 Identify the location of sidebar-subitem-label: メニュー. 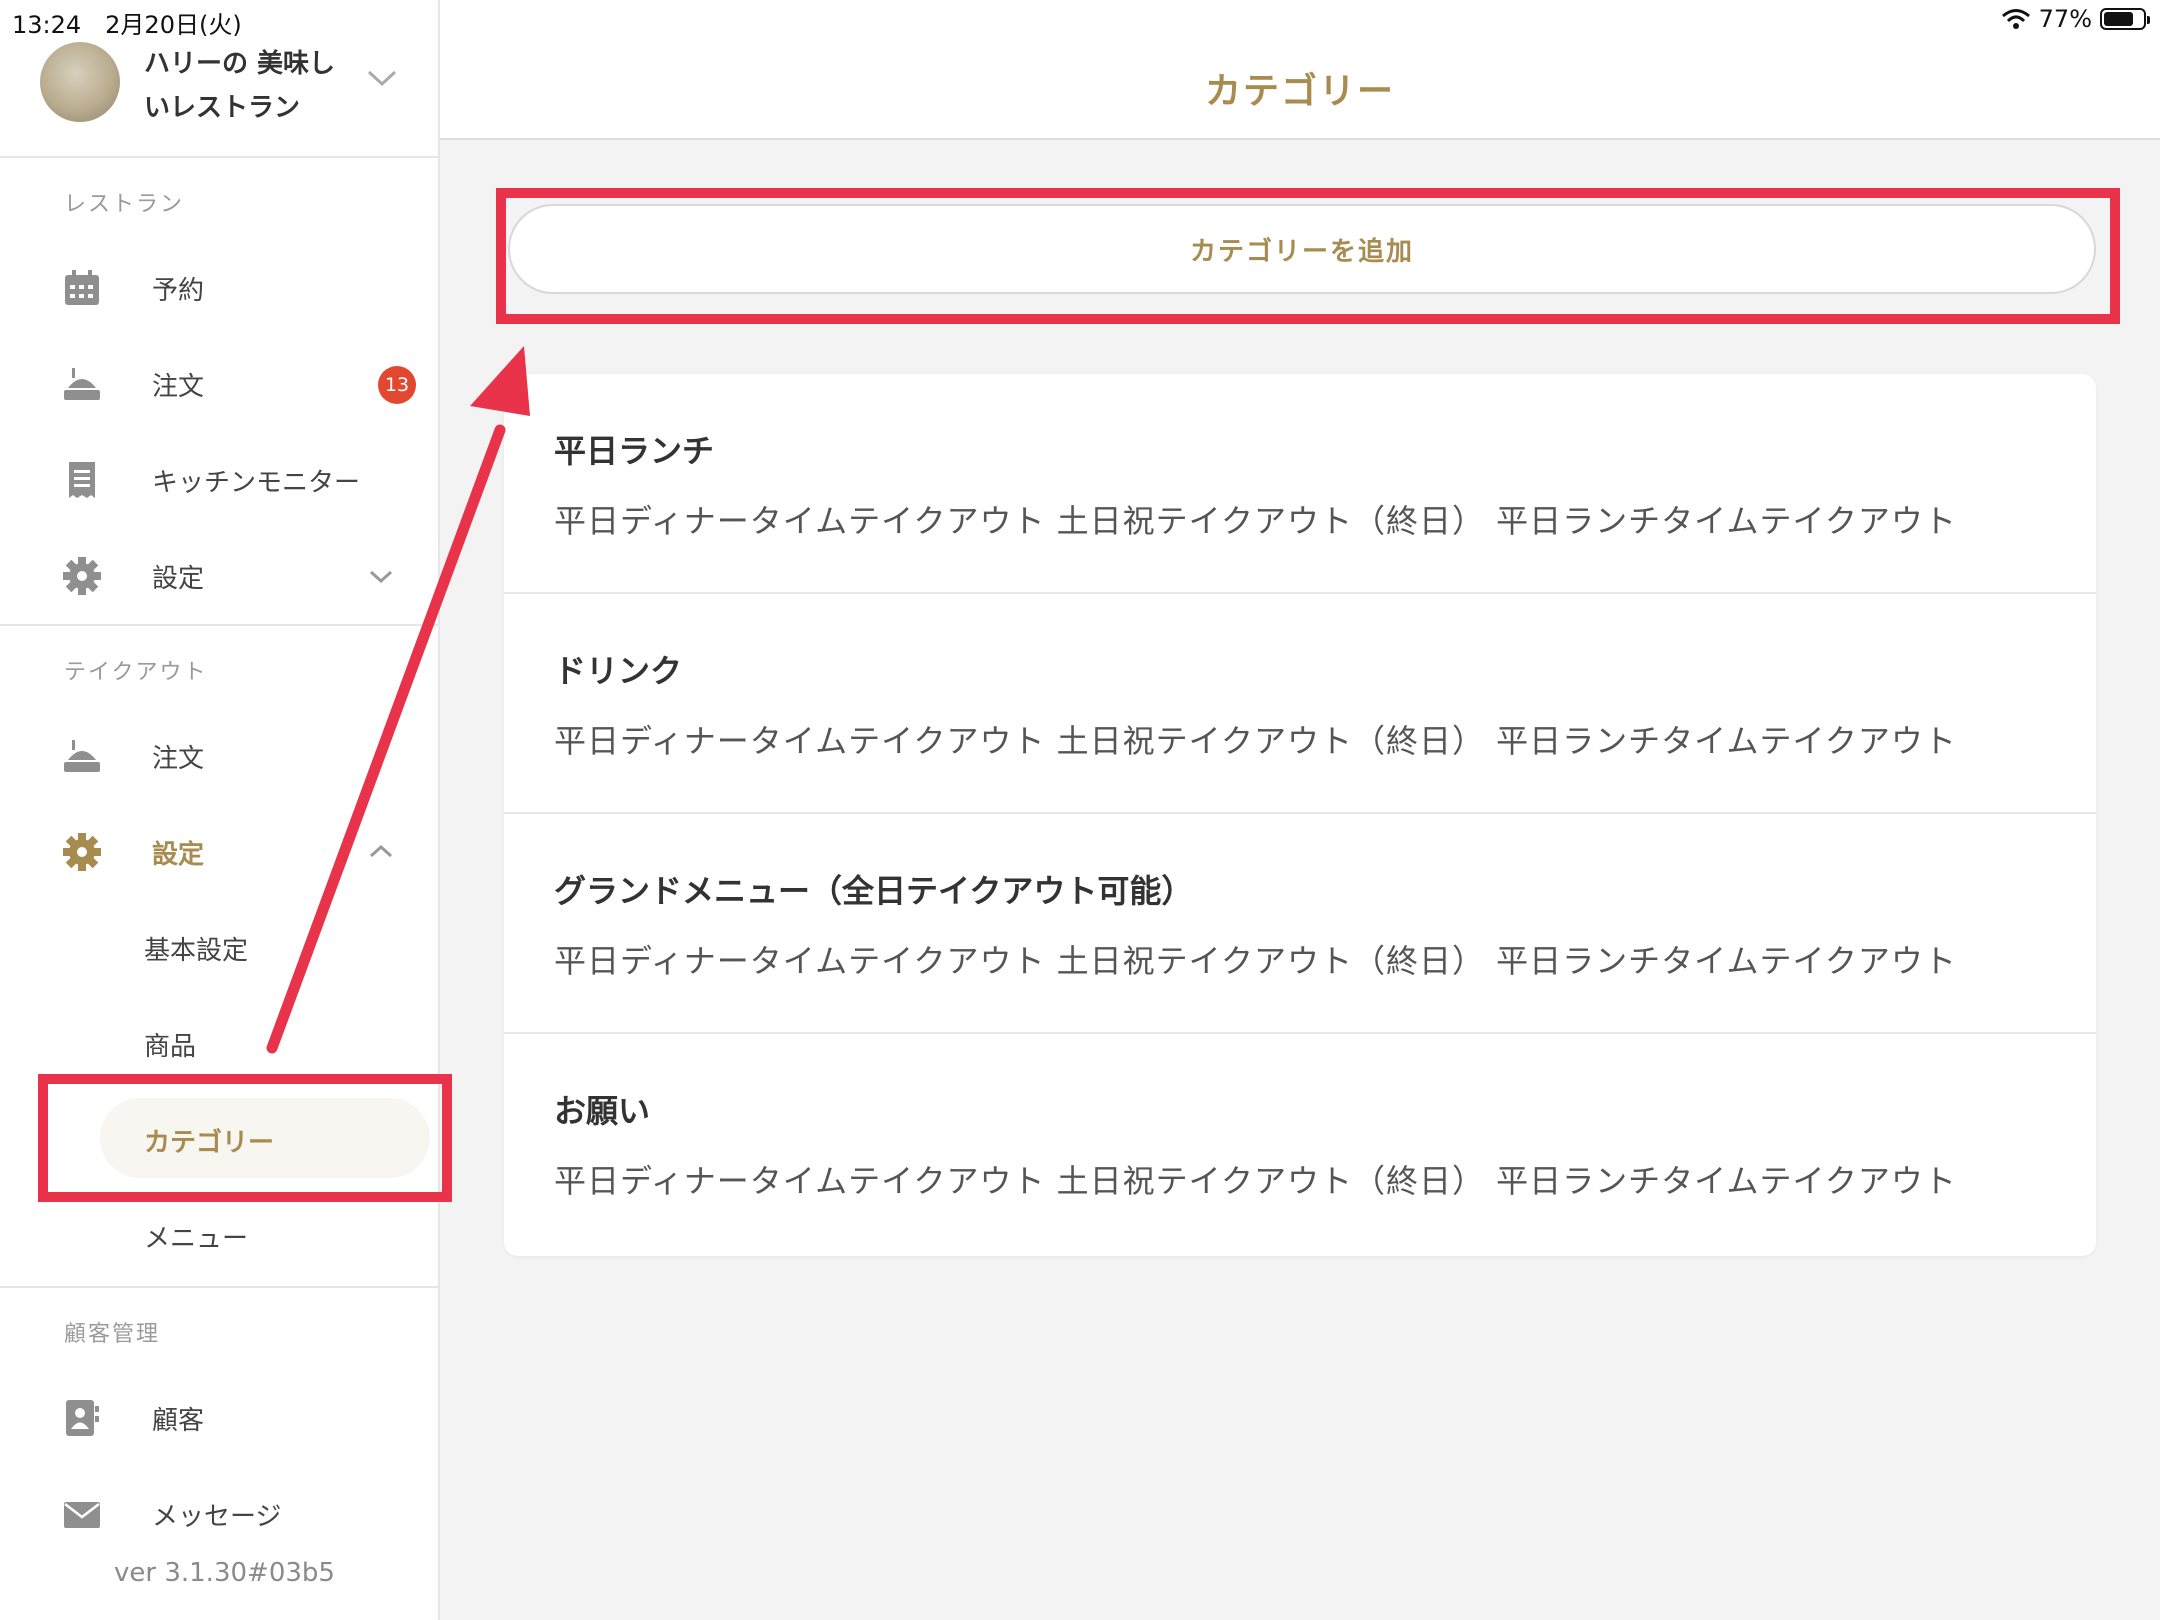
(196, 1239).